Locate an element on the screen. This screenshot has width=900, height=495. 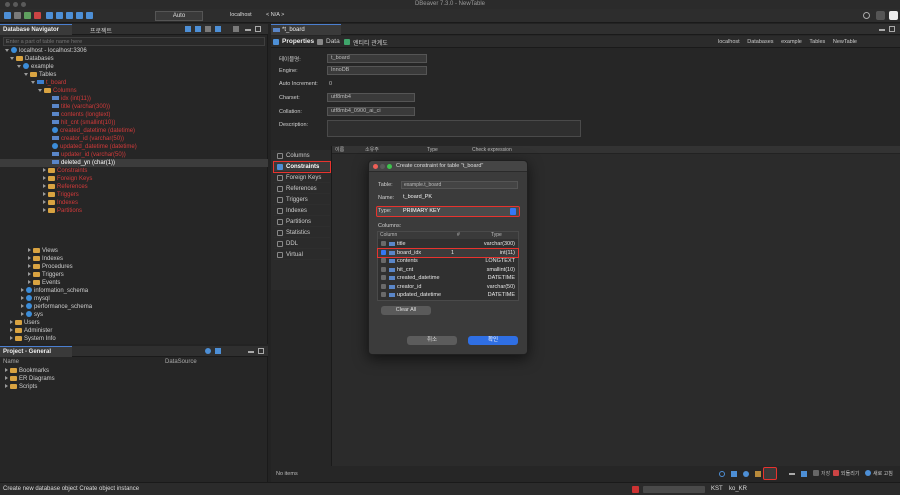
collapse-icon is located at coordinates (208, 29).